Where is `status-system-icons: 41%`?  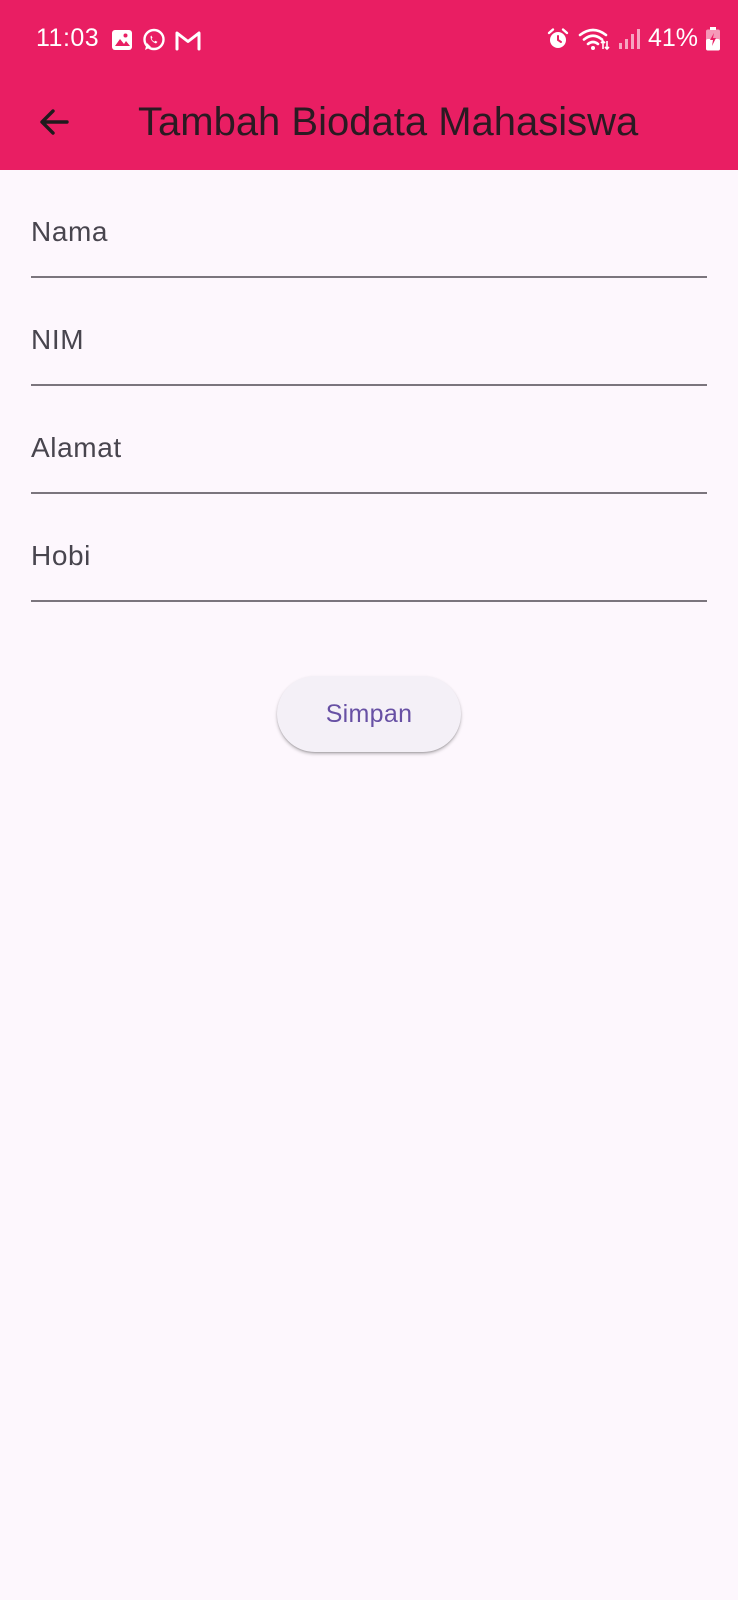
status-system-icons: 41% is located at coordinates (633, 38).